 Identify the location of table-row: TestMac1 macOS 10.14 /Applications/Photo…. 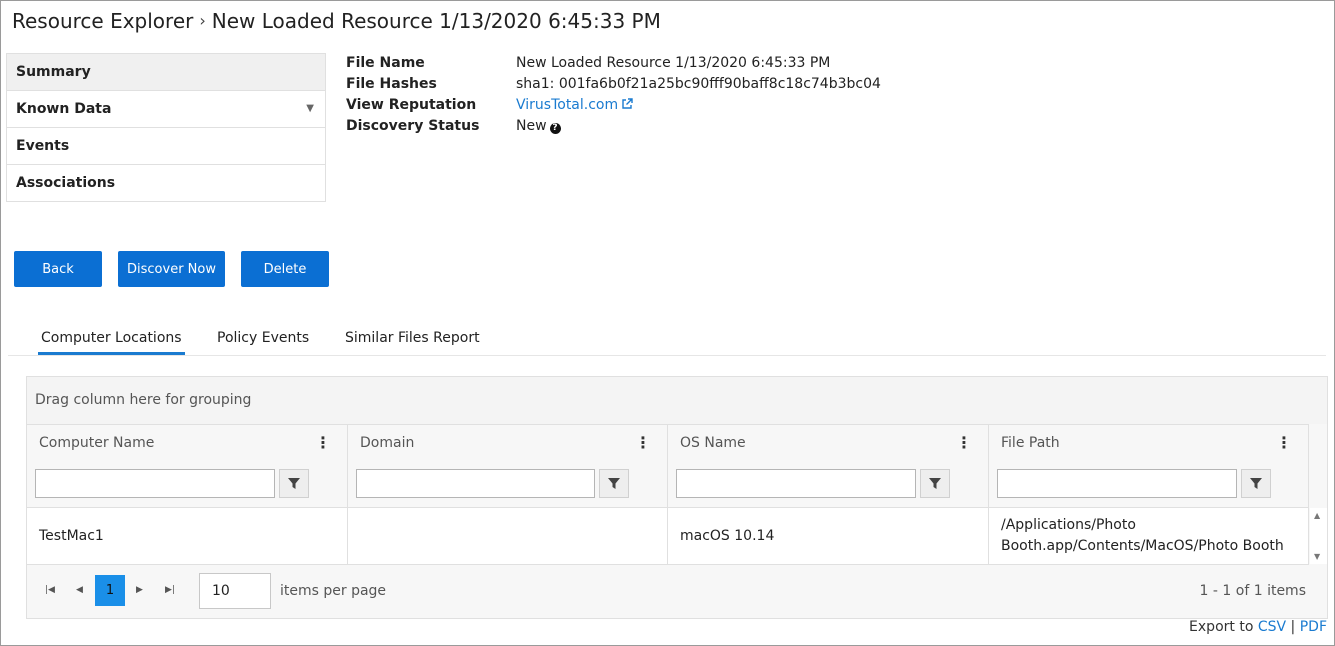
(668, 536).